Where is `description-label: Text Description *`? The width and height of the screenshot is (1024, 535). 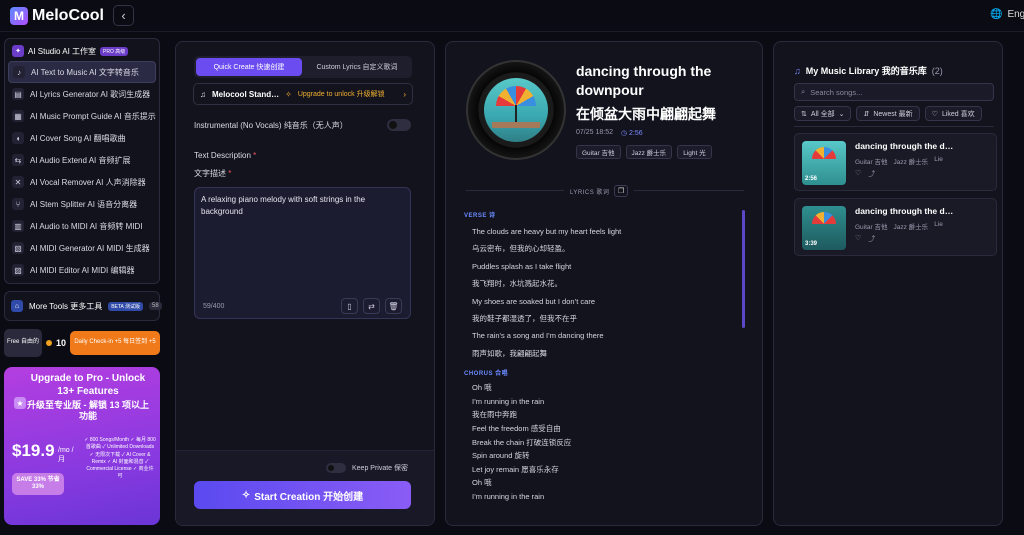
description-label: Text Description * is located at coordinates (225, 155).